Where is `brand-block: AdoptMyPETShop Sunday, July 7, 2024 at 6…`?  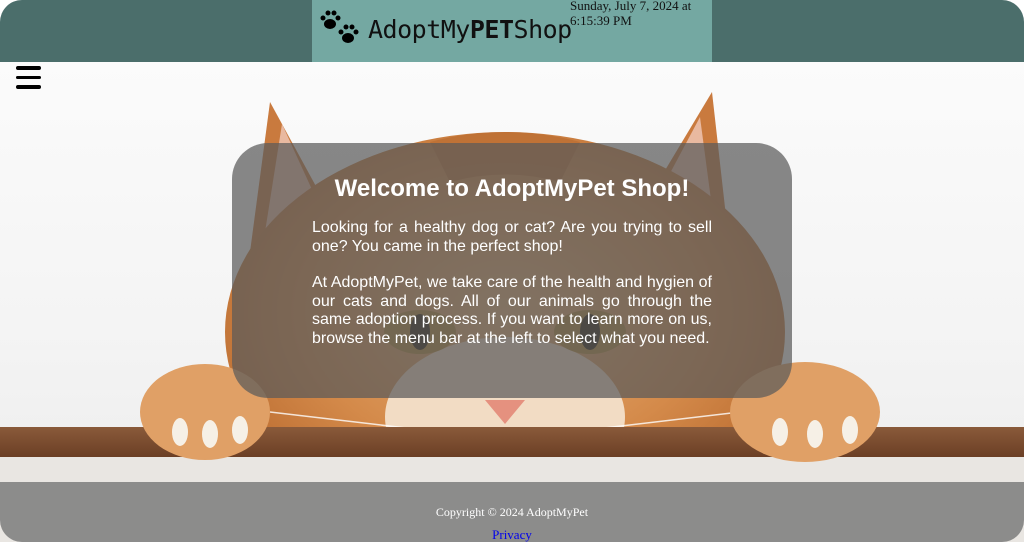
brand-block: AdoptMyPETShop Sunday, July 7, 2024 at 6… is located at coordinates (512, 31).